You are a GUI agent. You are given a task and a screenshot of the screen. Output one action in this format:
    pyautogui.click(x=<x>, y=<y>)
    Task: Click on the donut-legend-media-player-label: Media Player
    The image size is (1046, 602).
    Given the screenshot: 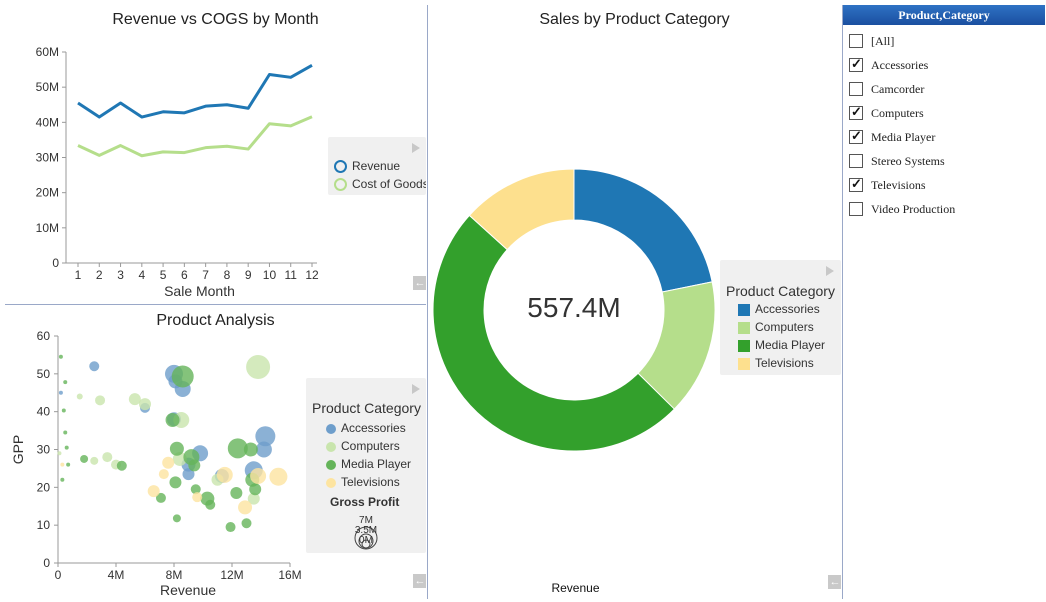 What is the action you would take?
    pyautogui.click(x=790, y=345)
    